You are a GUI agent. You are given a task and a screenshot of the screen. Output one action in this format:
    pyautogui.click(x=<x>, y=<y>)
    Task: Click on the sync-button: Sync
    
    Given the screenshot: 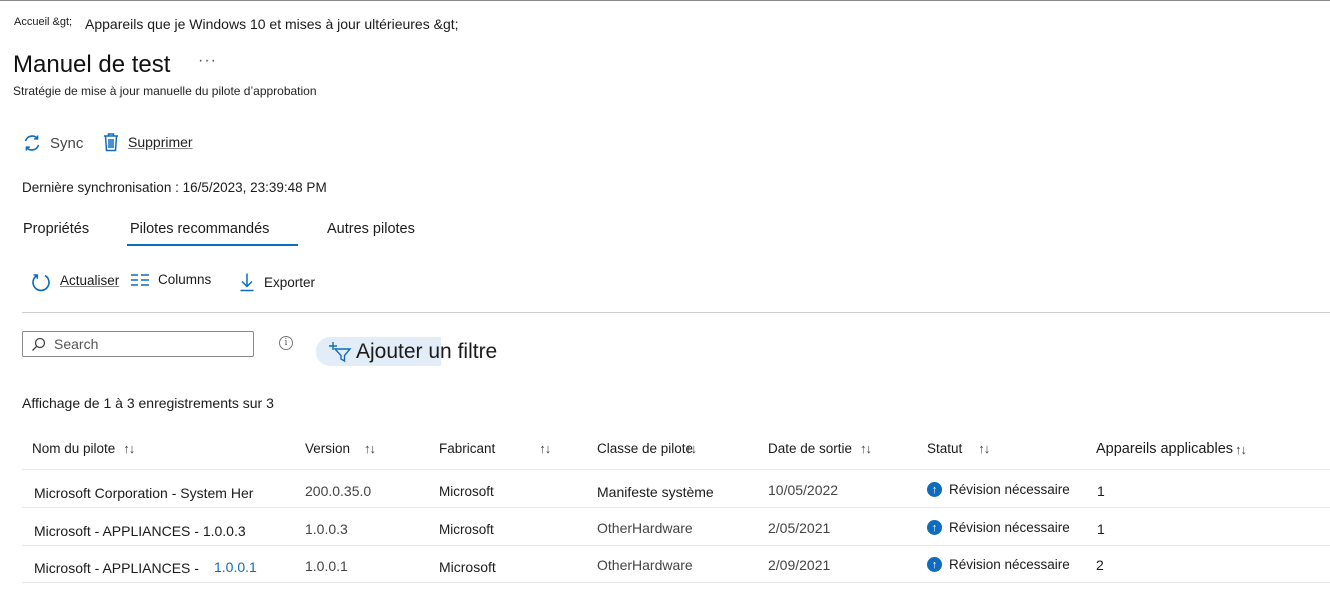 What is the action you would take?
    pyautogui.click(x=52, y=143)
    